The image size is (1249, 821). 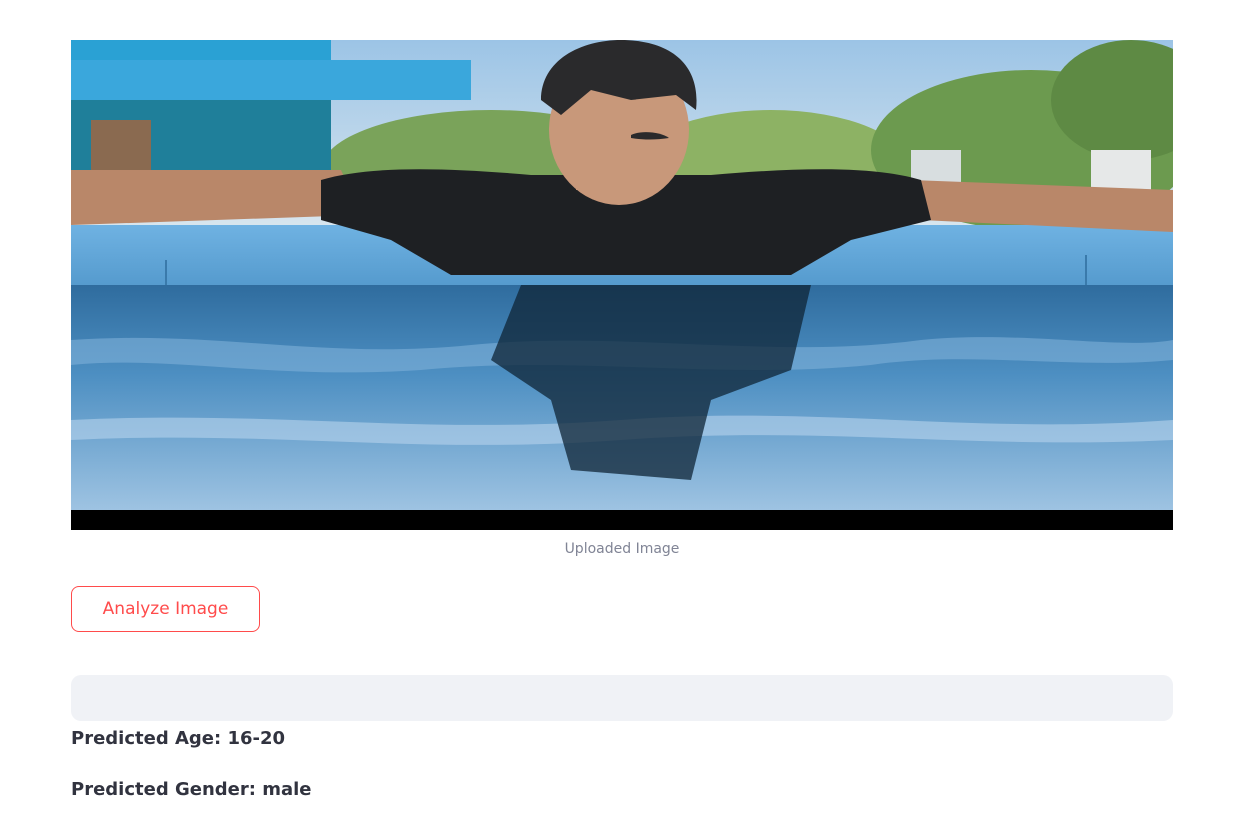 I want to click on predicted-age-text: Predicted Age: 16-20, so click(x=178, y=738).